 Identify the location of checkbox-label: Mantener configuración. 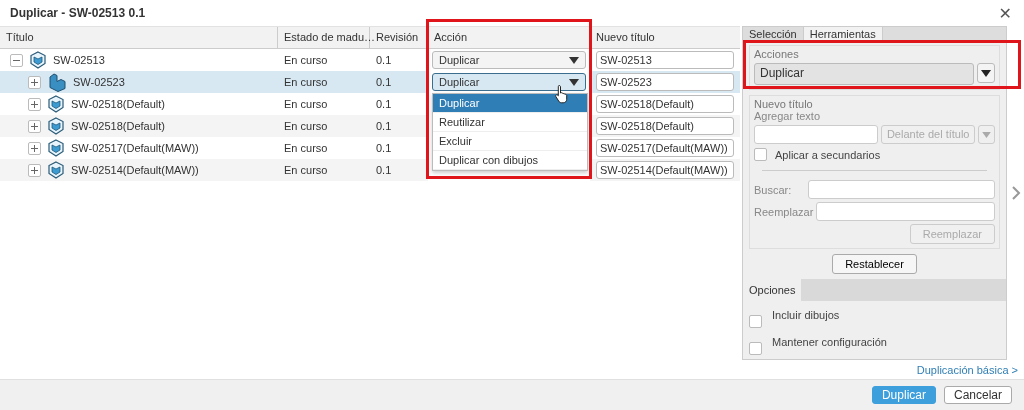
(829, 342).